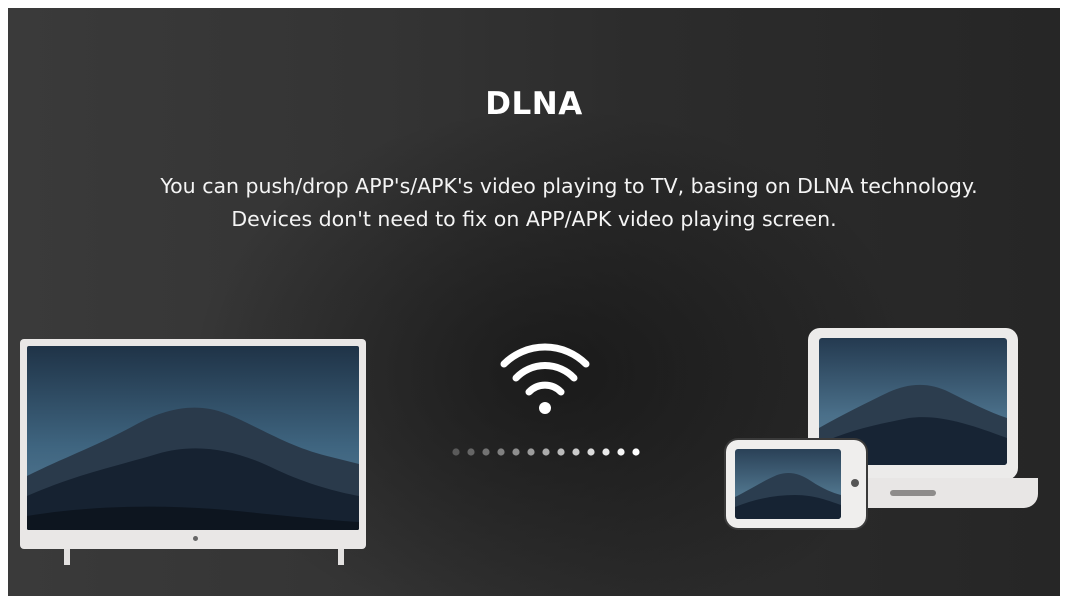 Image resolution: width=1067 pixels, height=601 pixels. I want to click on tv-icon, so click(200, 453).